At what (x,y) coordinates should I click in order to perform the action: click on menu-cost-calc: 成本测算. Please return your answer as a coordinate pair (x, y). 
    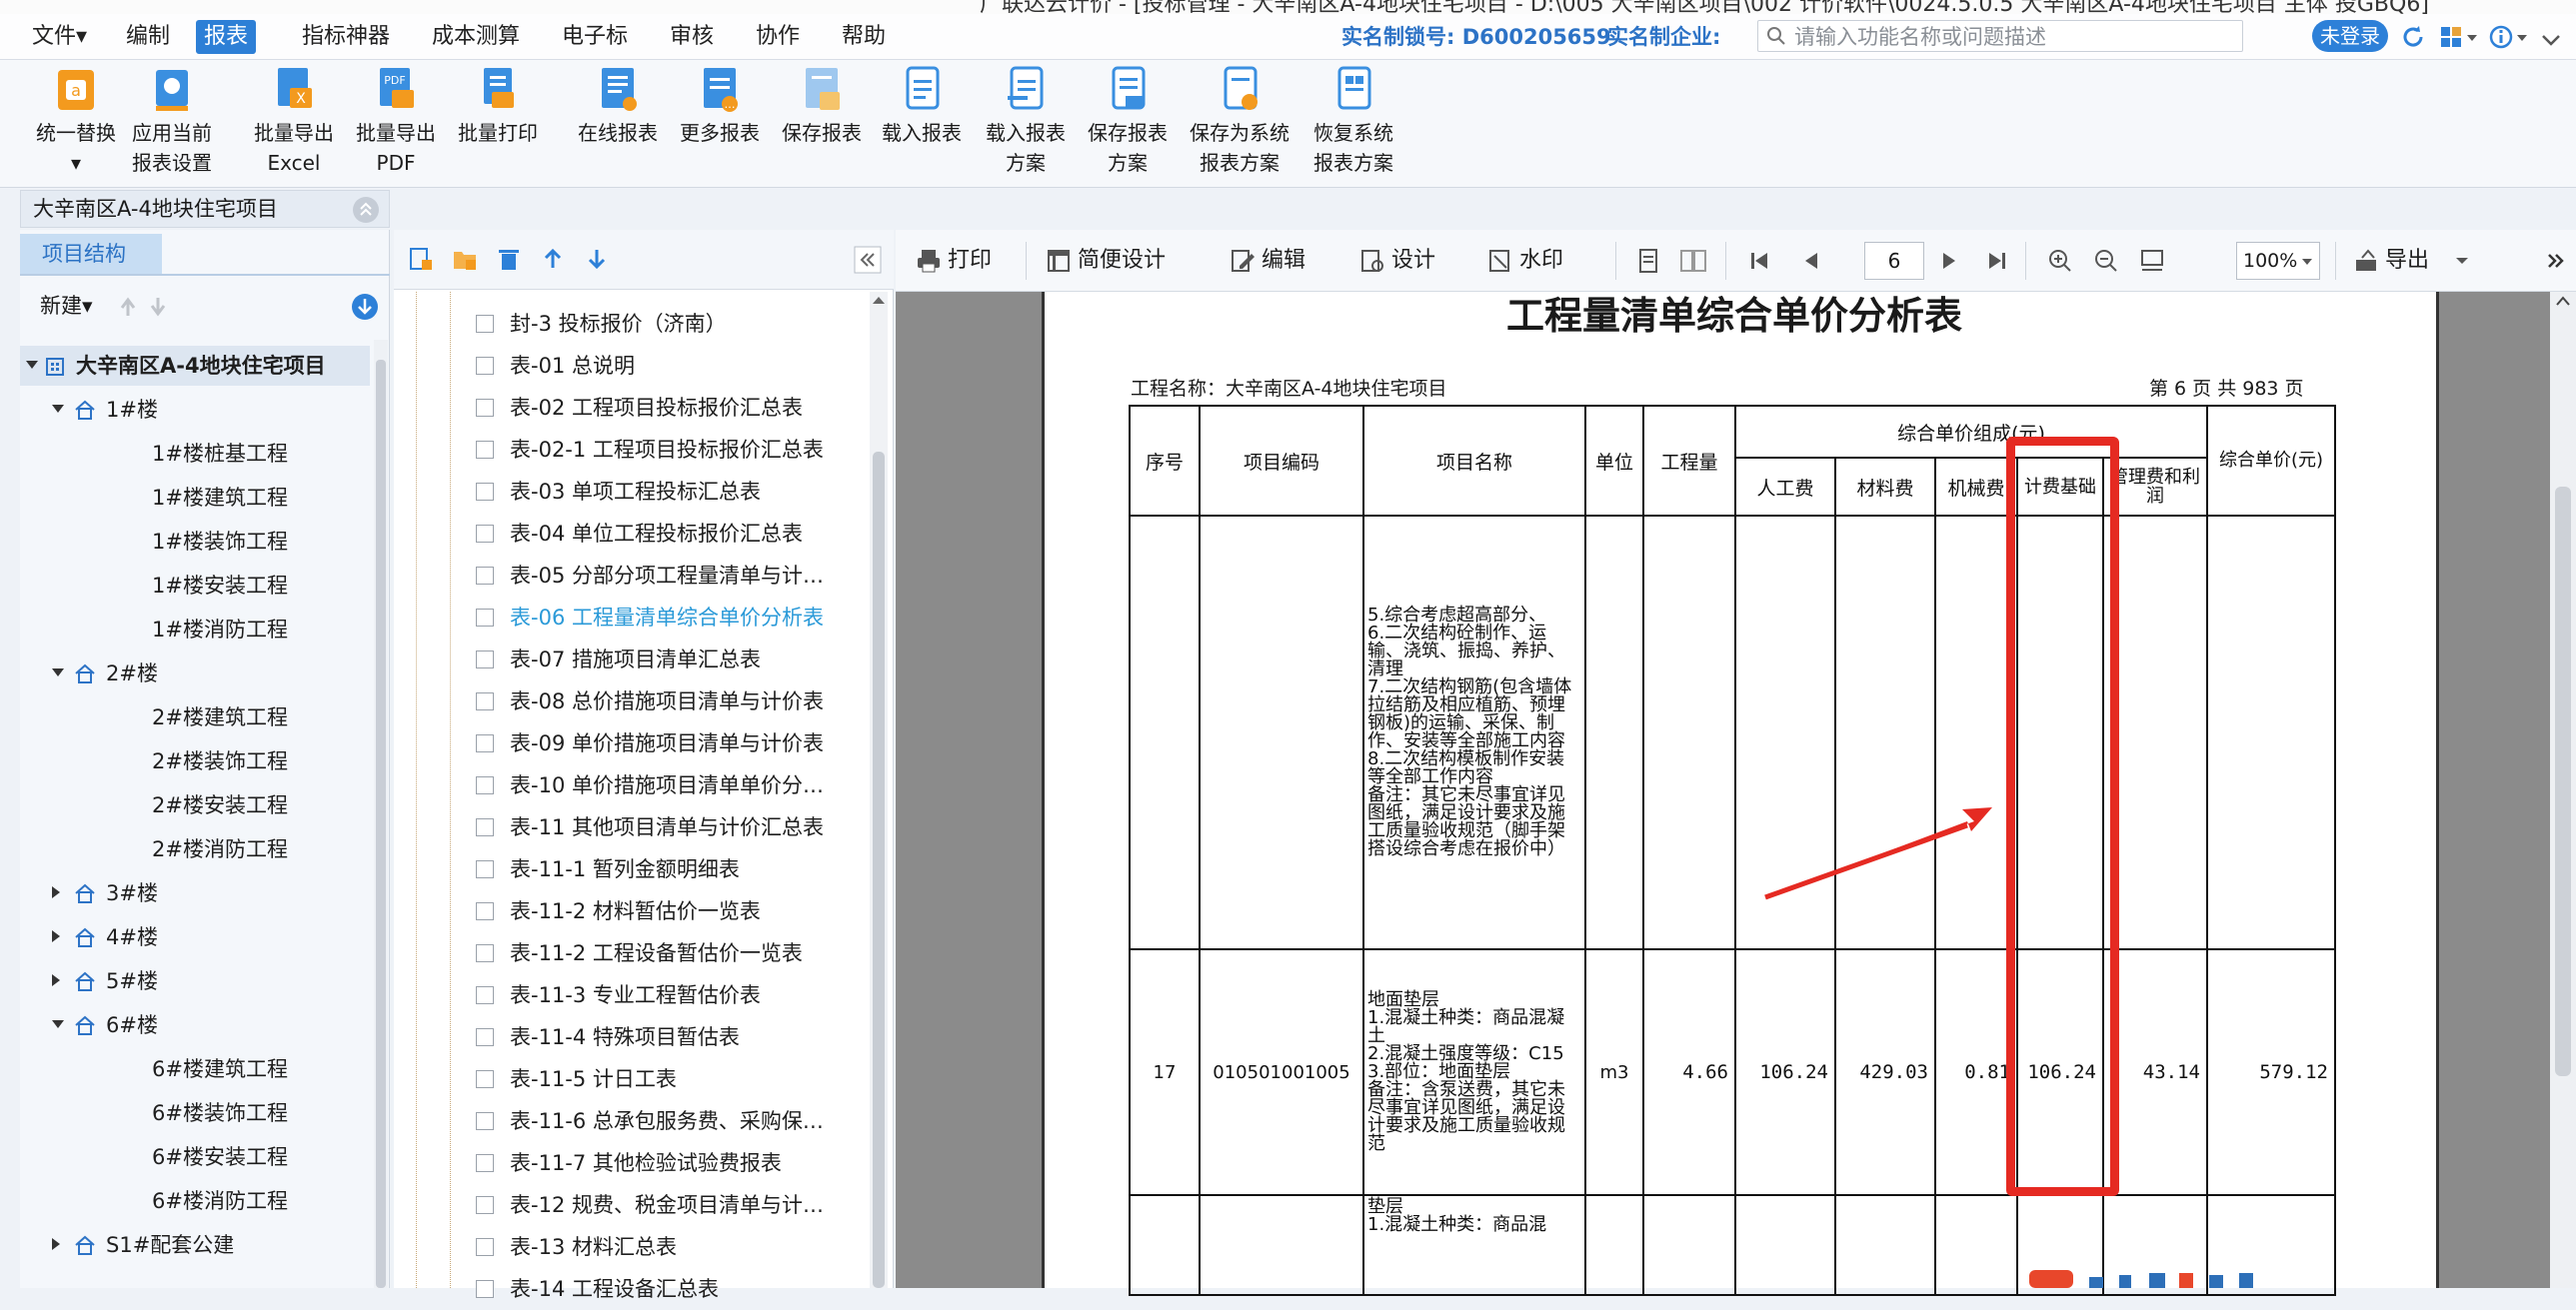
    Looking at the image, I should click on (476, 37).